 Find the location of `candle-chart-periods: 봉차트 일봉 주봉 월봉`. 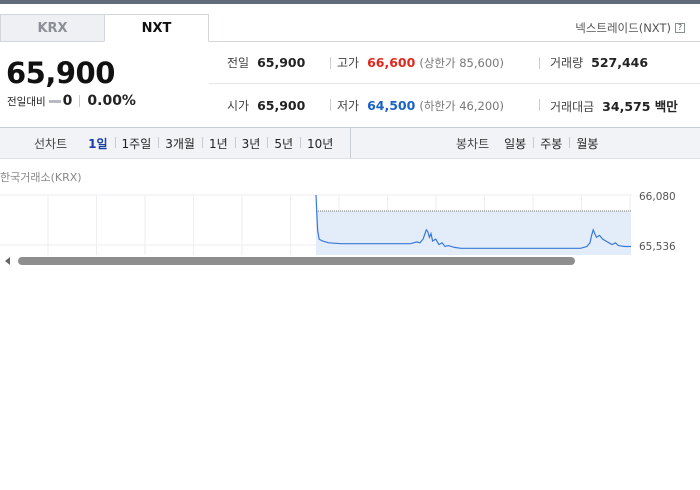

candle-chart-periods: 봉차트 일봉 주봉 월봉 is located at coordinates (530, 143).